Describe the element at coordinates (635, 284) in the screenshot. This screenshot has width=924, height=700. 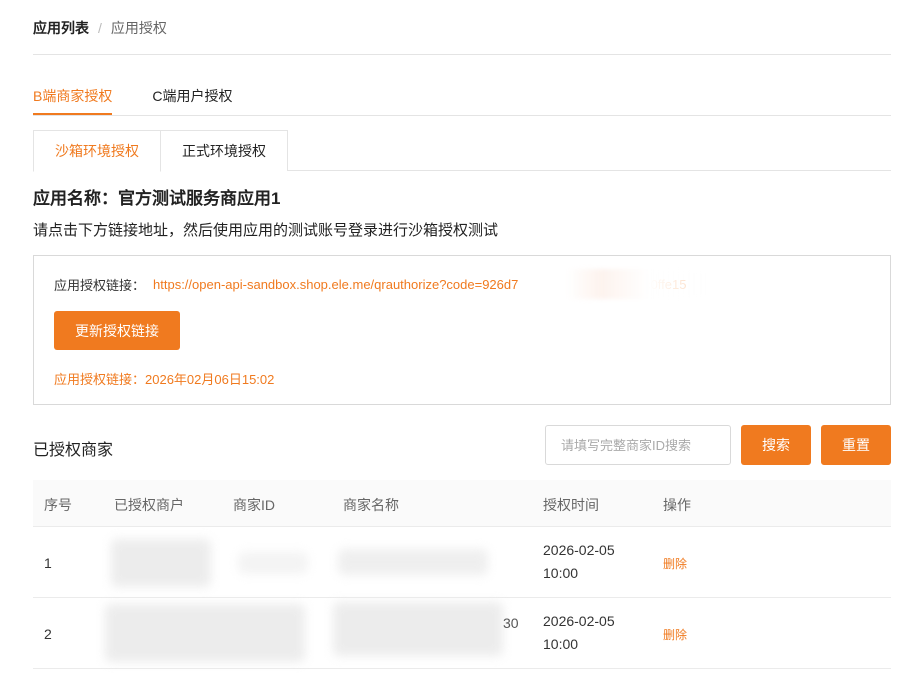
I see `redaction-blur` at that location.